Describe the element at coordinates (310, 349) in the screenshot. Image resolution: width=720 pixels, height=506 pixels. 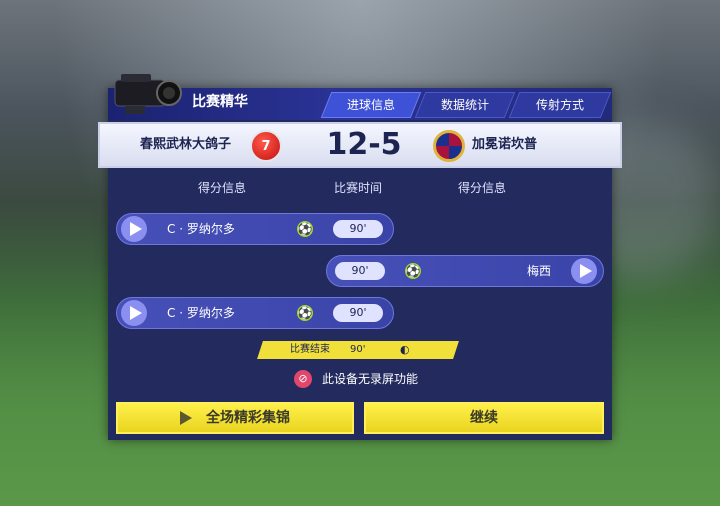
I see `match-end-label: 比赛结束` at that location.